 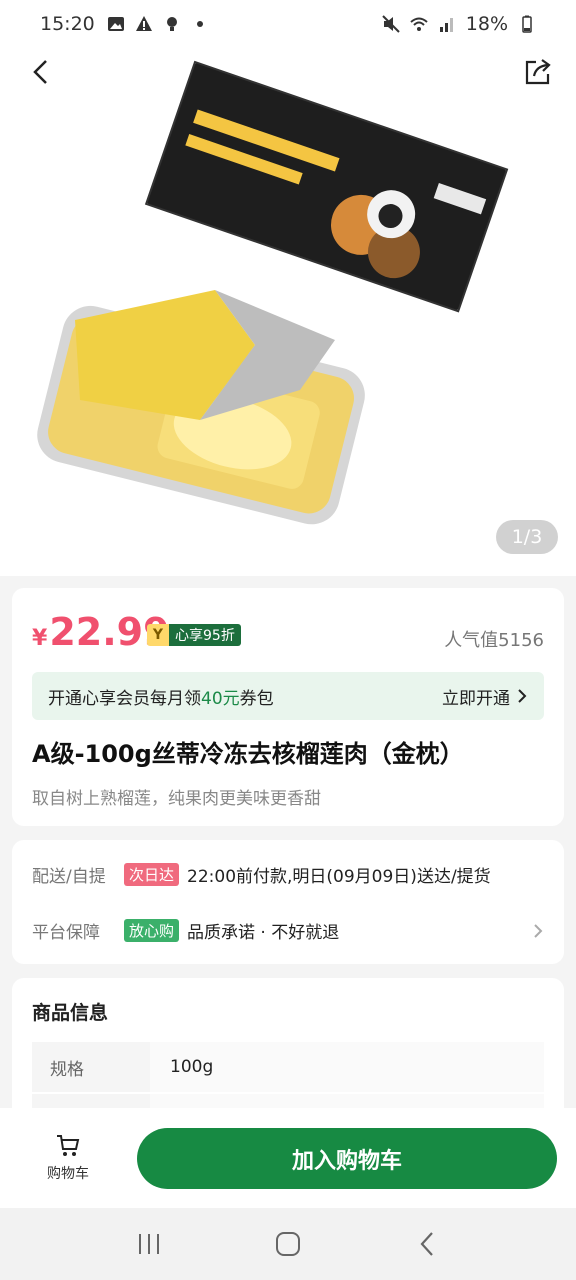 I want to click on product-title: A级-100g丝蒂冷冻去核榴莲肉（金枕）, so click(x=248, y=754).